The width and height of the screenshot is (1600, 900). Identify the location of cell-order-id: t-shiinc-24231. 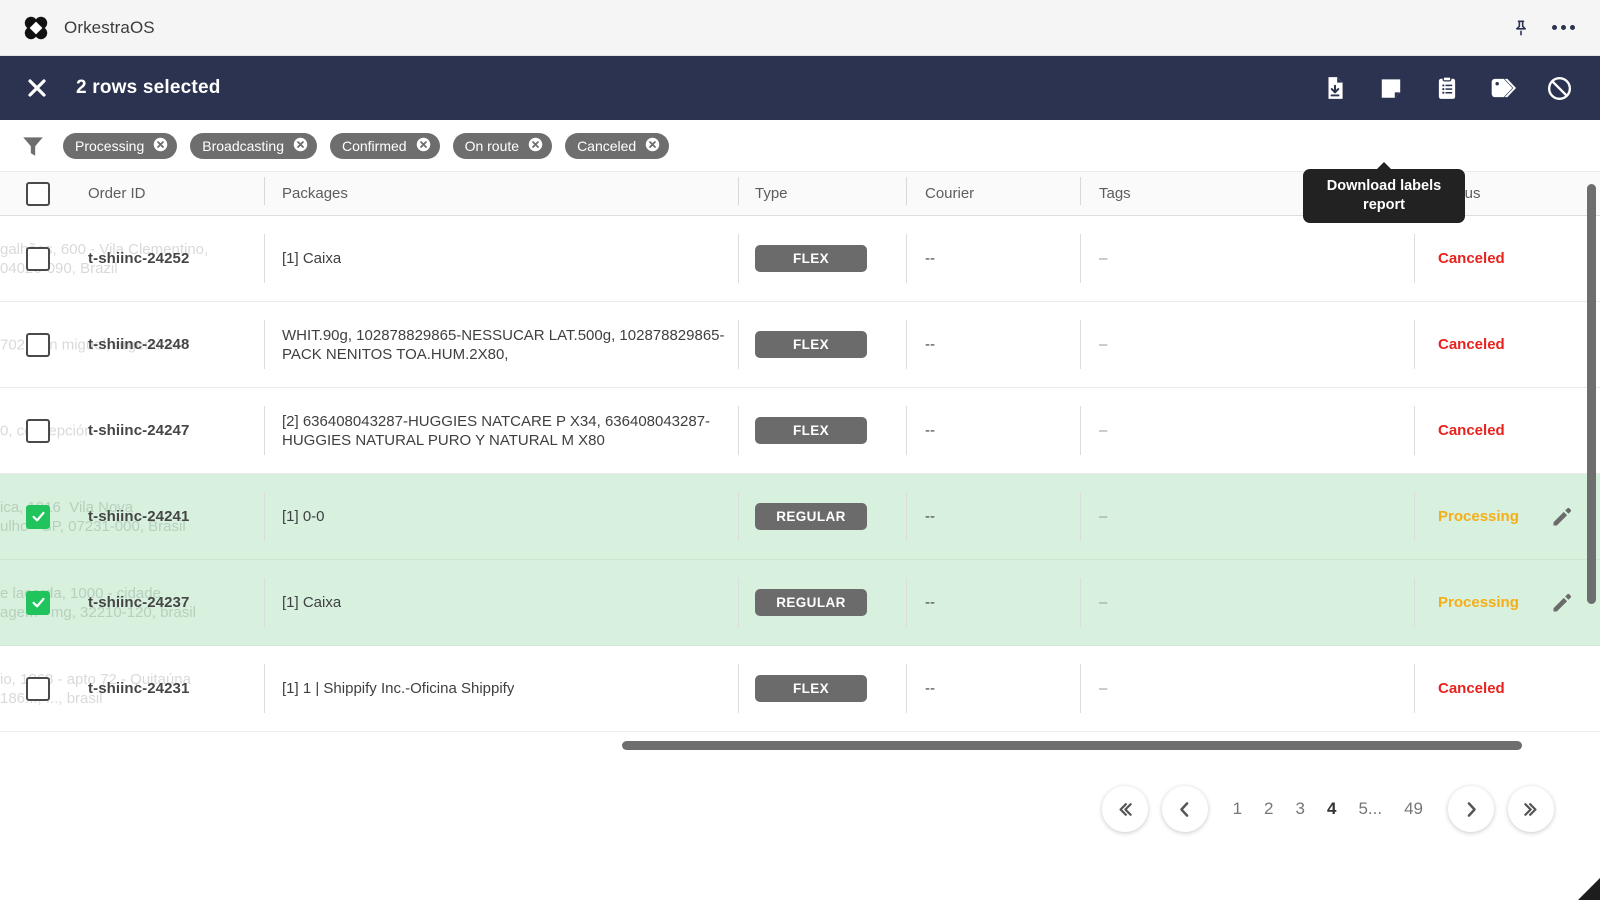
(170, 688).